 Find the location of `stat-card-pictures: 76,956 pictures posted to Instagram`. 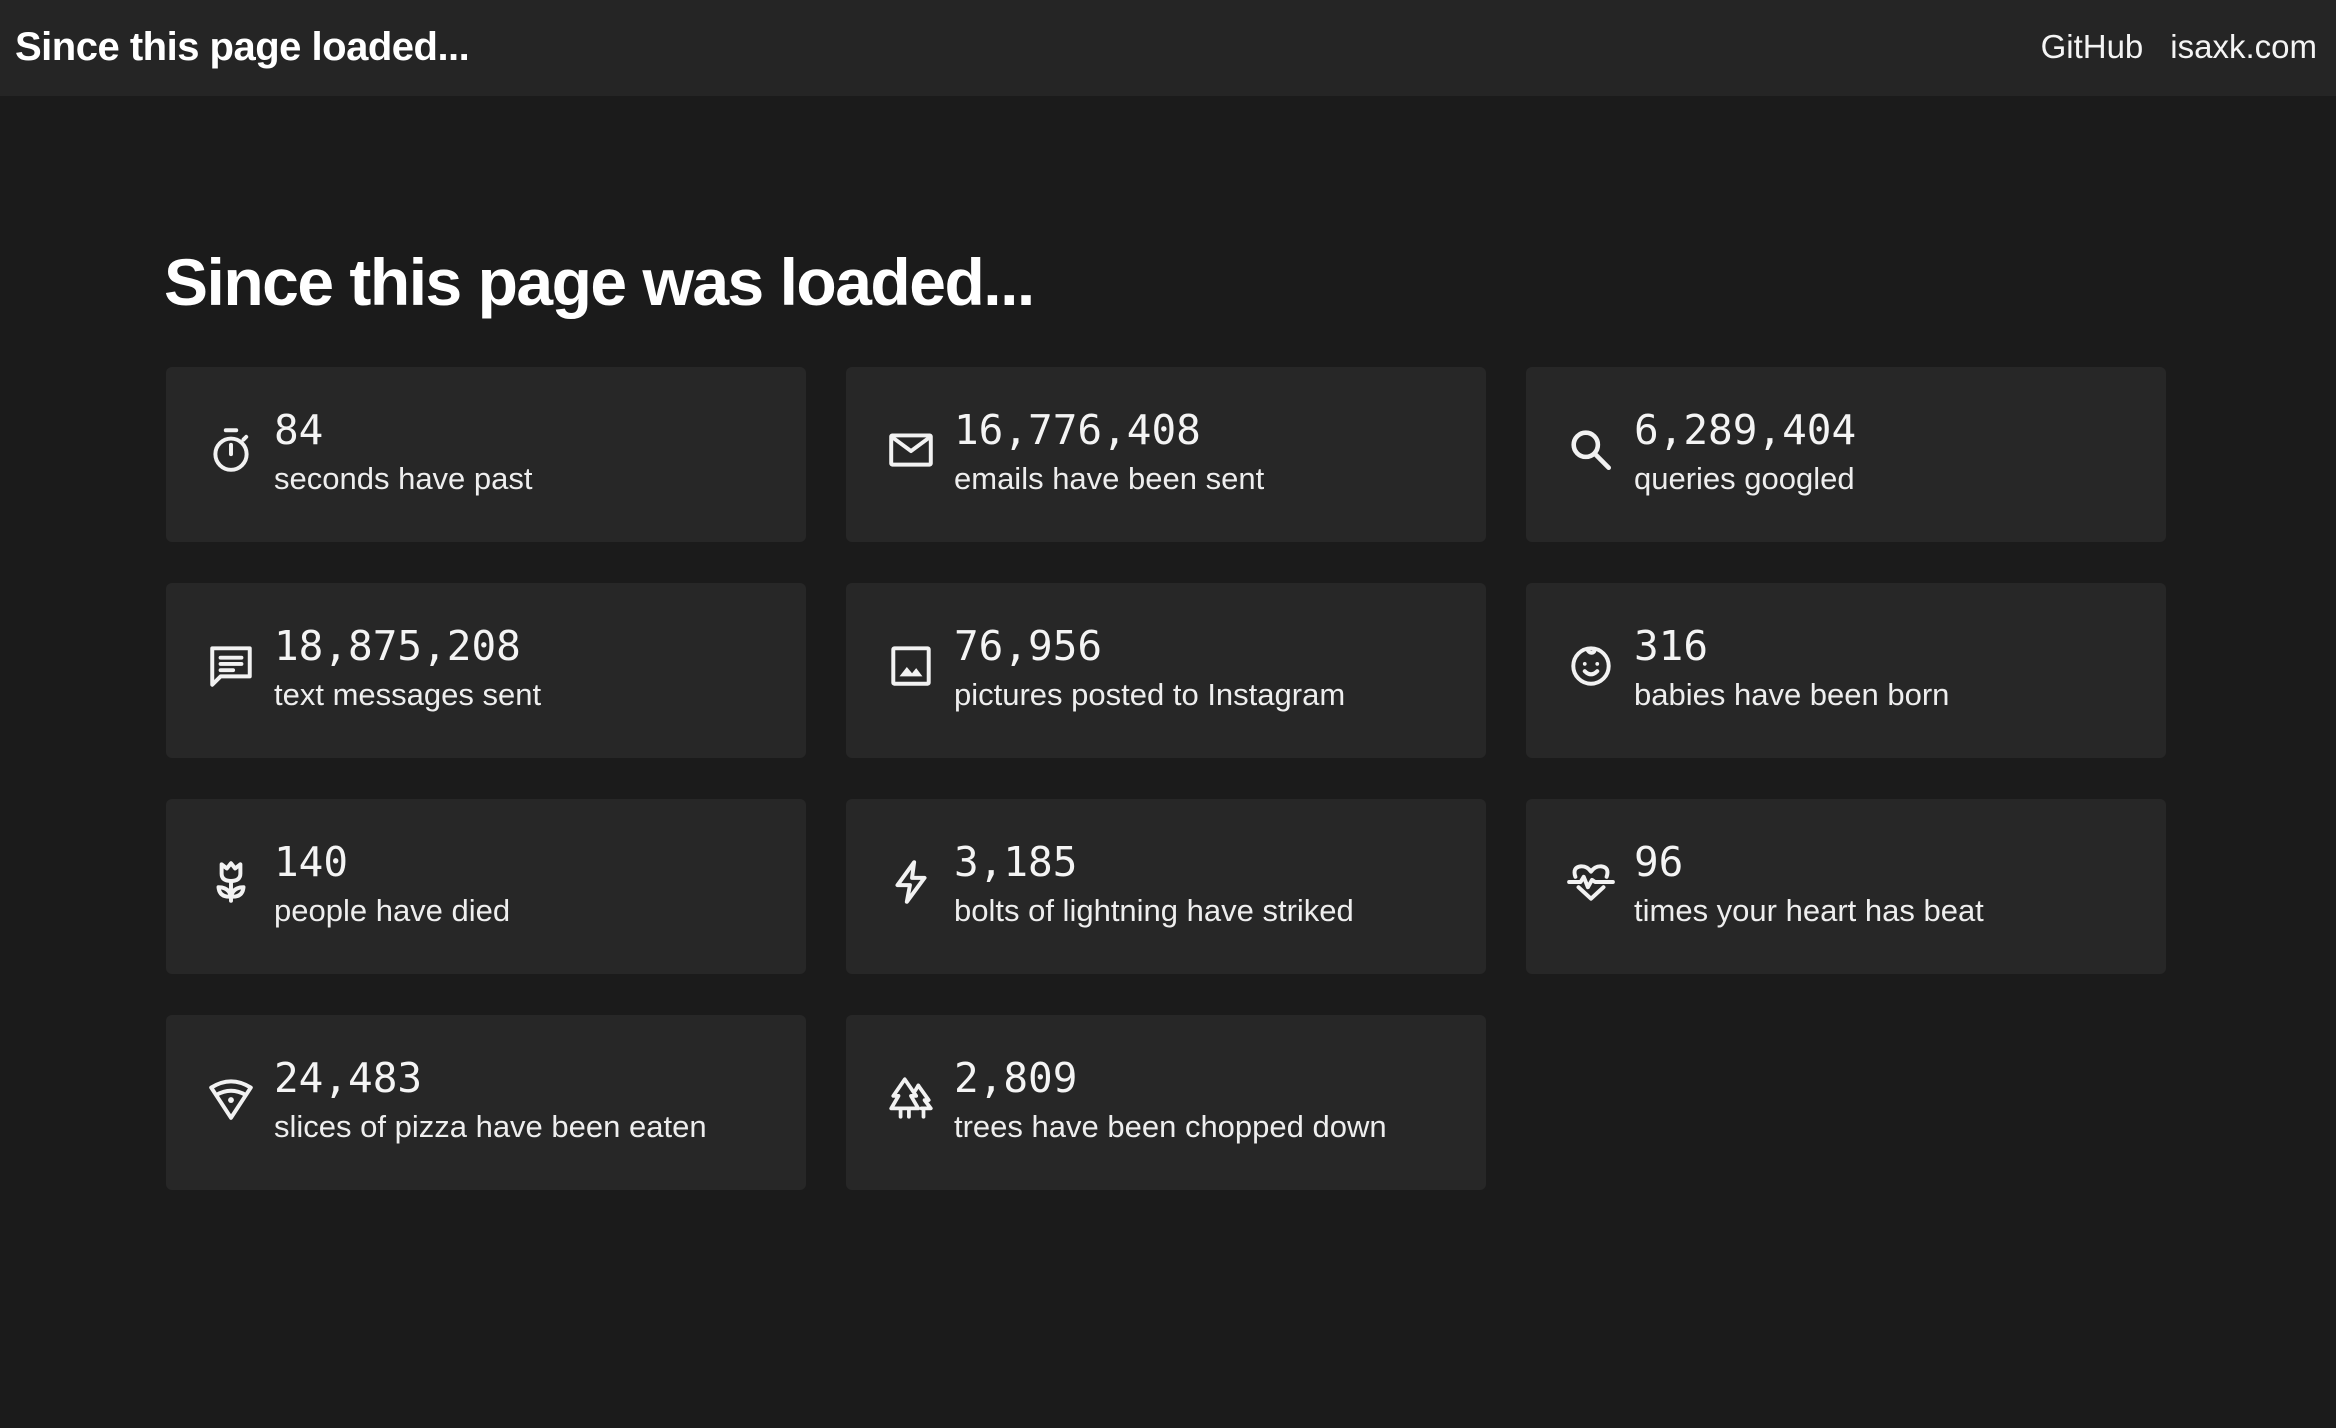

stat-card-pictures: 76,956 pictures posted to Instagram is located at coordinates (1166, 670).